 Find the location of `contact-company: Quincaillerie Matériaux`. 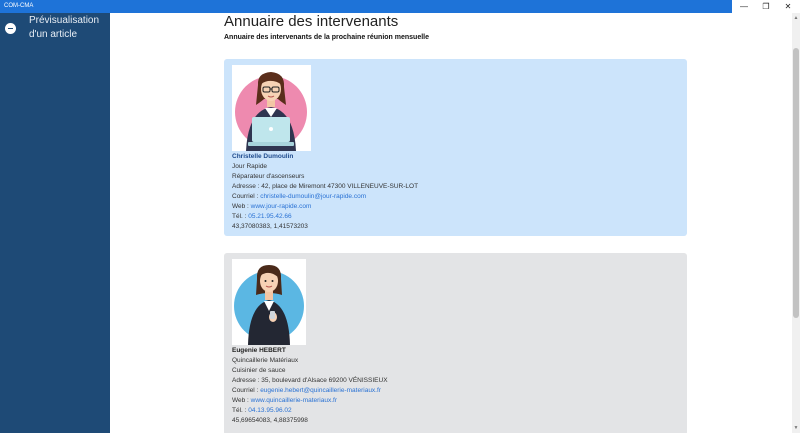

contact-company: Quincaillerie Matériaux is located at coordinates (265, 360).